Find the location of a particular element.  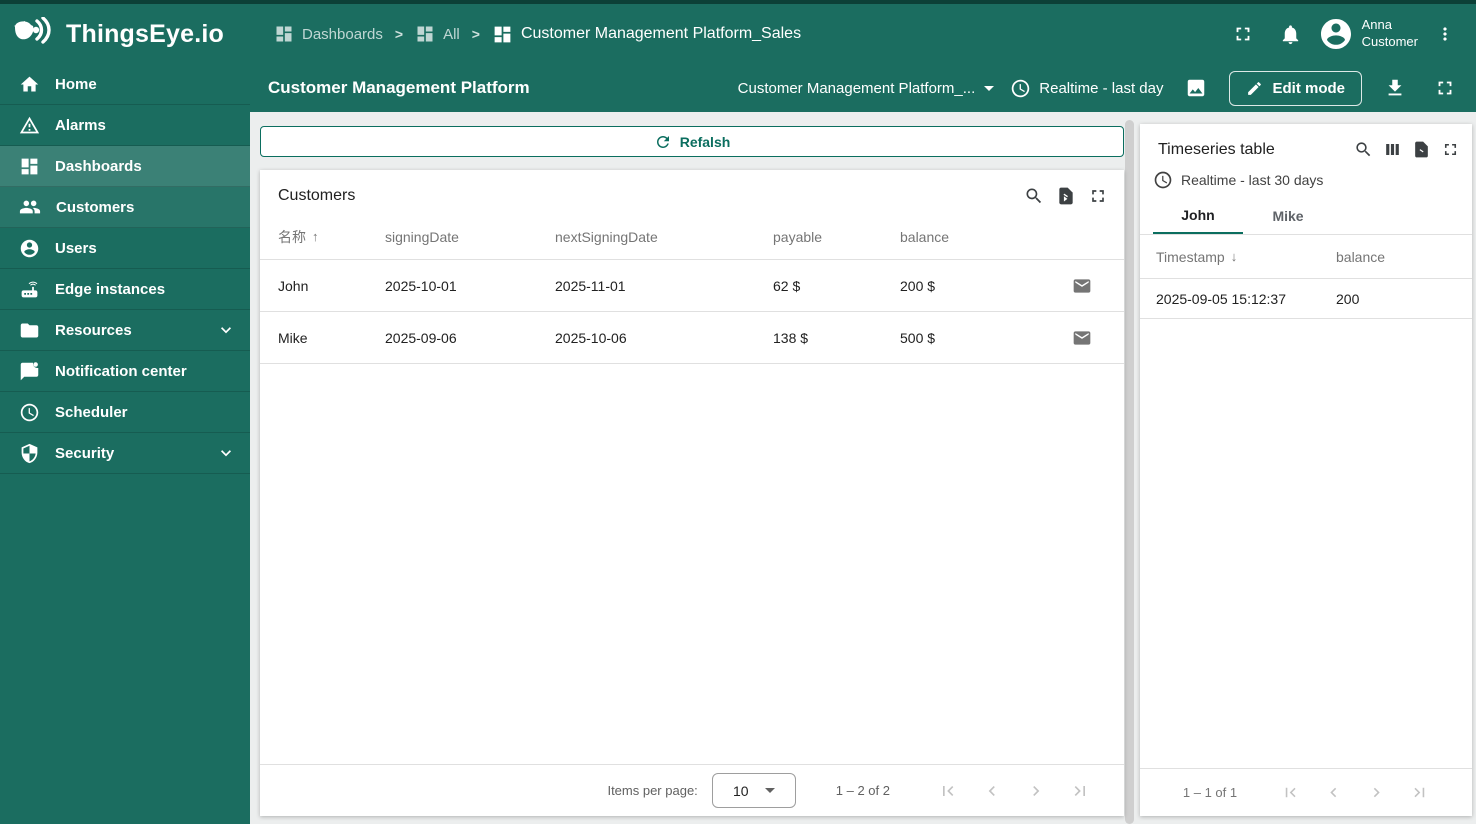

customers-paginator: Items per page: 10 1 – 2 of 2 is located at coordinates (692, 790).